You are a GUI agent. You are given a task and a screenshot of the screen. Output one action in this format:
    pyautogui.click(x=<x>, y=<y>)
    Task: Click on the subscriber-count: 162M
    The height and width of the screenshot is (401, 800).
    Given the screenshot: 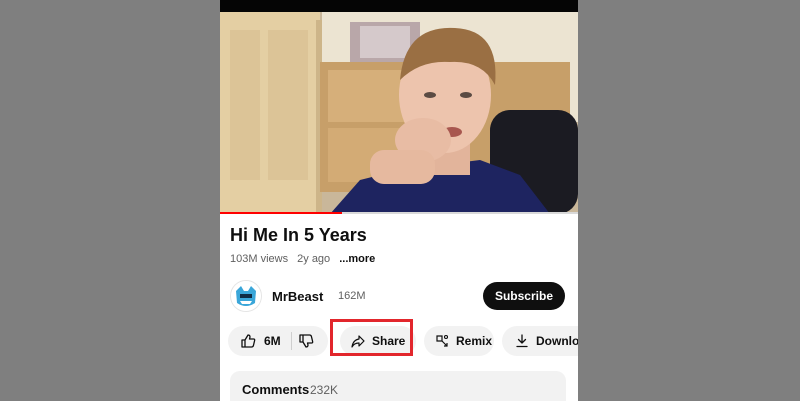 What is the action you would take?
    pyautogui.click(x=352, y=296)
    